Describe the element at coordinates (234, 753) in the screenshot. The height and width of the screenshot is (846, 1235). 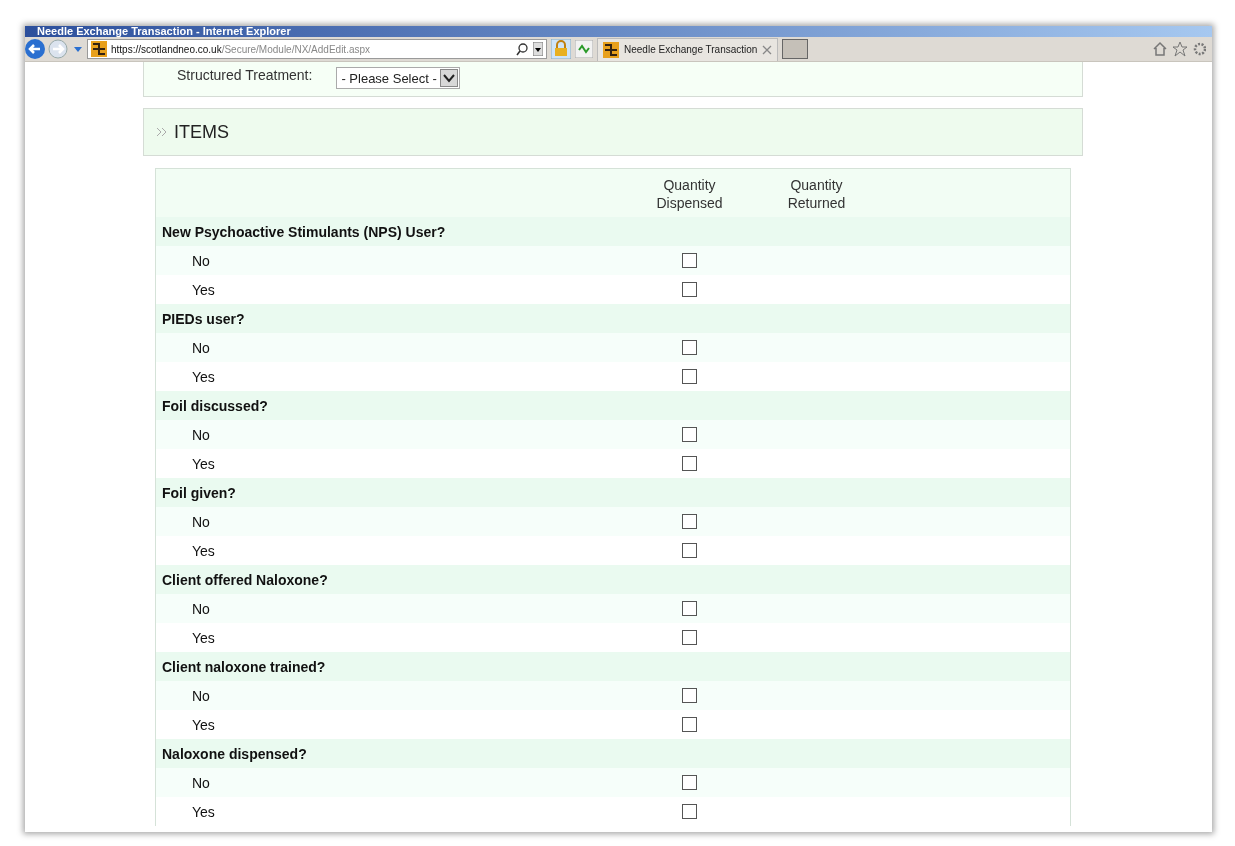
I see `question-label: Naloxone dispensed?` at that location.